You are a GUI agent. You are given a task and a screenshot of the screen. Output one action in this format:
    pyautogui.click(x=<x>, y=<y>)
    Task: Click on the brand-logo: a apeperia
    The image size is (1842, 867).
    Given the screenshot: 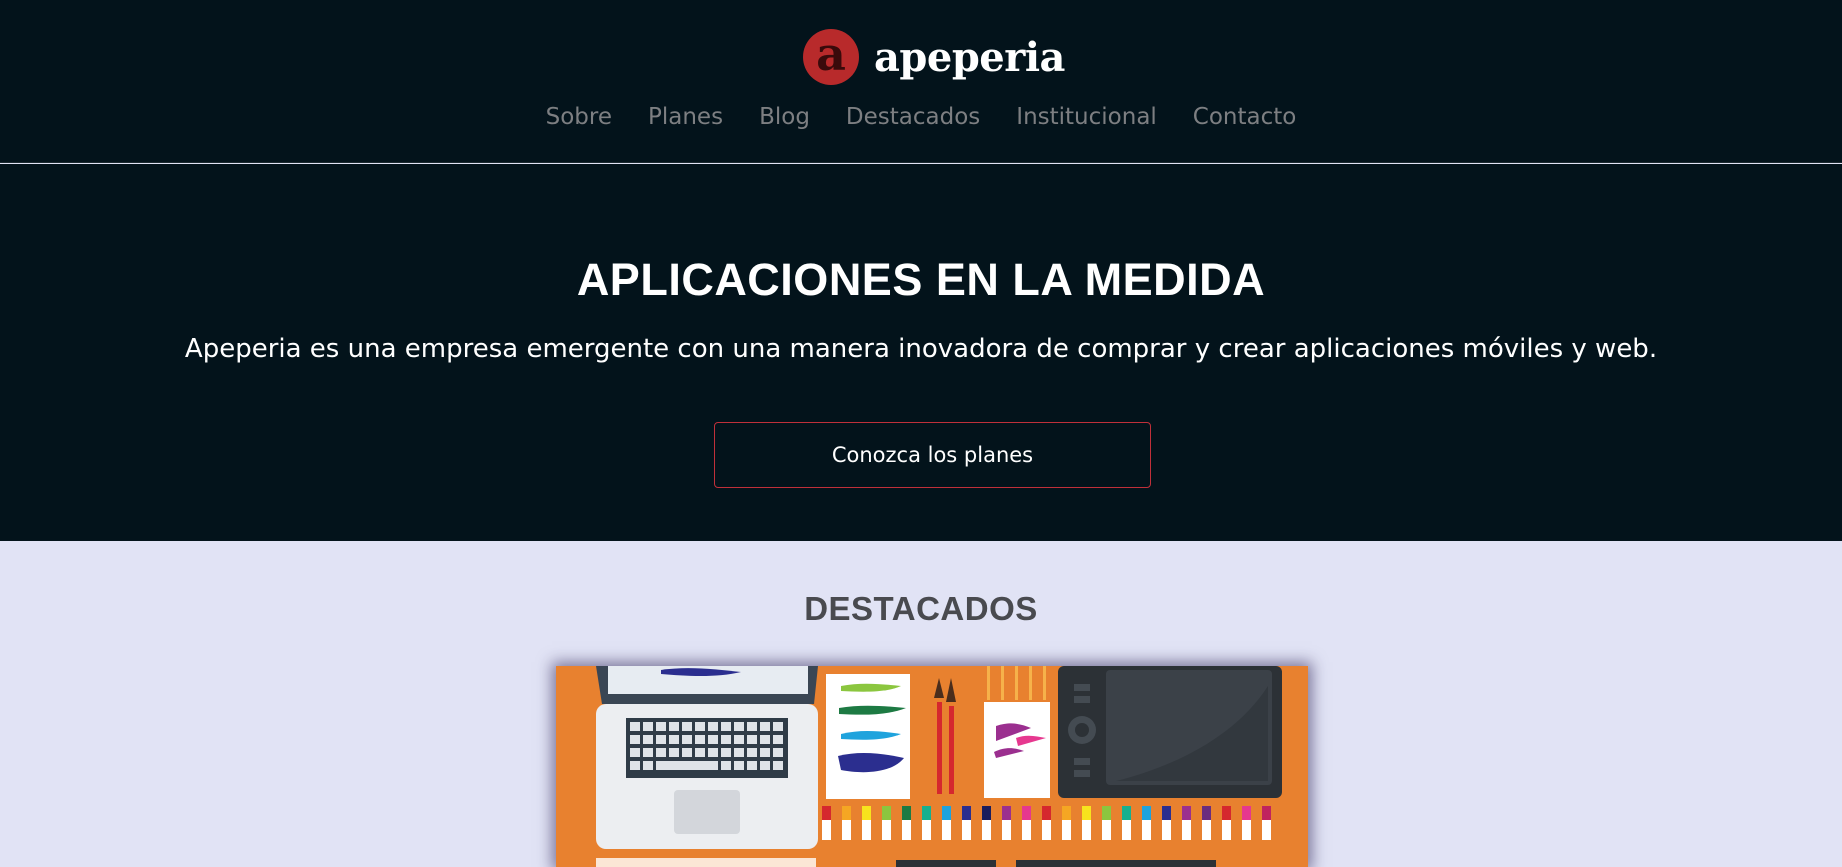 What is the action you would take?
    pyautogui.click(x=934, y=57)
    